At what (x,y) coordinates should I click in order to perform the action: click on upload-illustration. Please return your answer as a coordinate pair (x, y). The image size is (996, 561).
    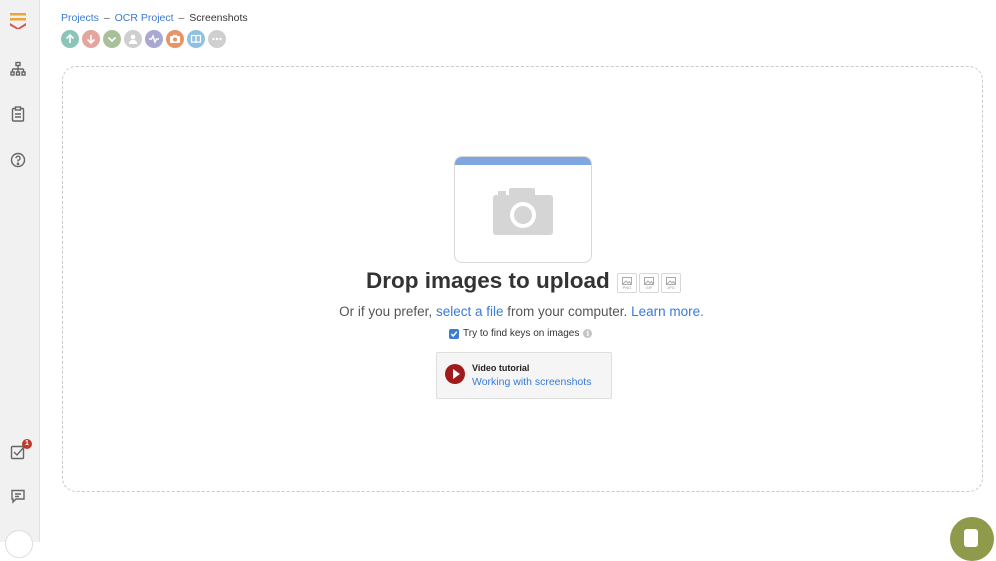
    Looking at the image, I should click on (523, 209).